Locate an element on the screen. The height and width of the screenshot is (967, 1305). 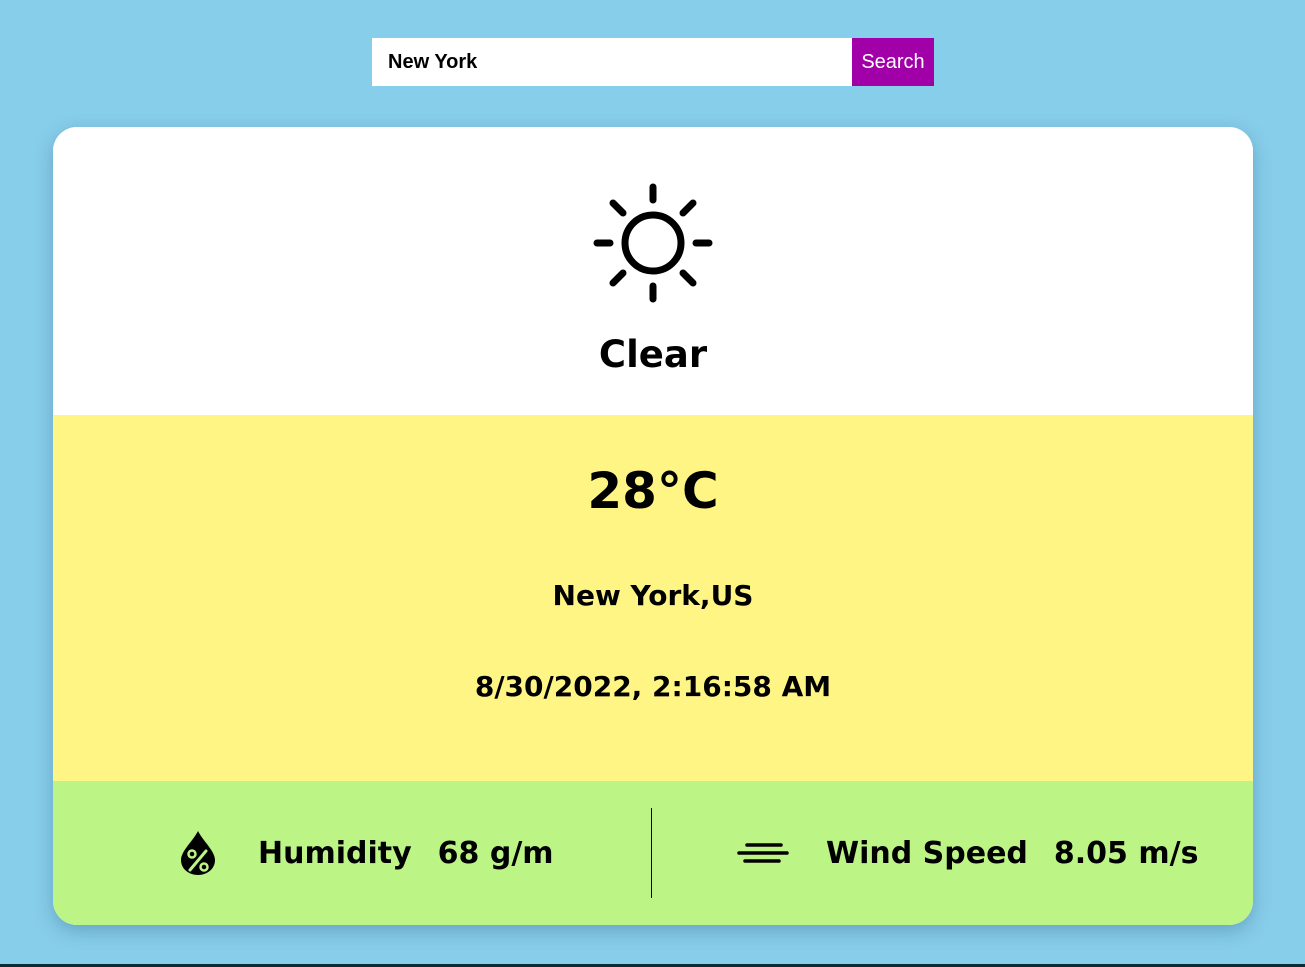
search-bar: Search is located at coordinates (653, 62).